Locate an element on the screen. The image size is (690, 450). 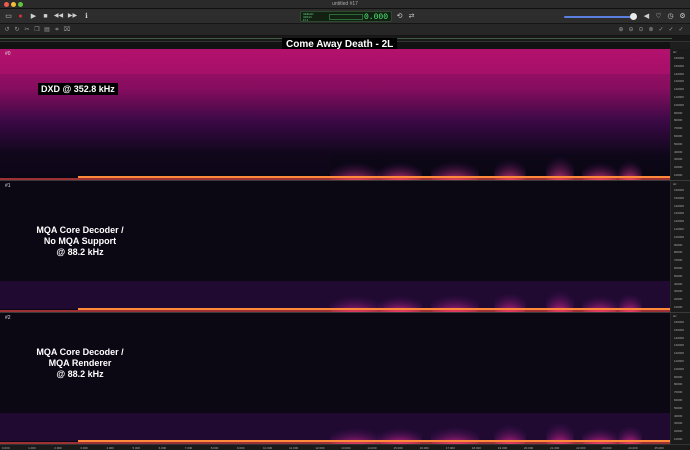
volume-slider-knob is located at coordinates (633, 16).